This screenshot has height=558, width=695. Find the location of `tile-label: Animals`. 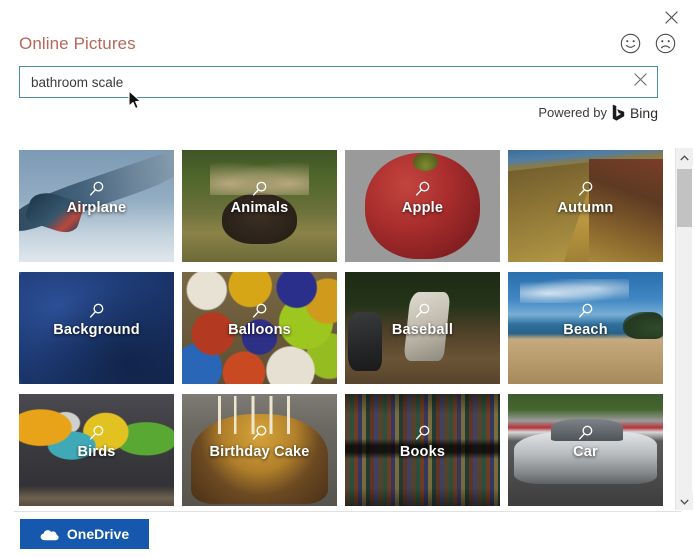

tile-label: Animals is located at coordinates (259, 208).